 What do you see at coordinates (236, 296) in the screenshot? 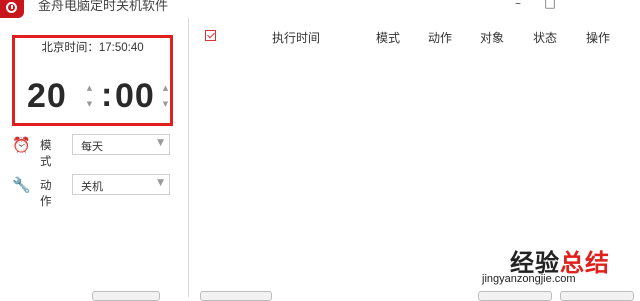
I see `bottom-button-middle` at bounding box center [236, 296].